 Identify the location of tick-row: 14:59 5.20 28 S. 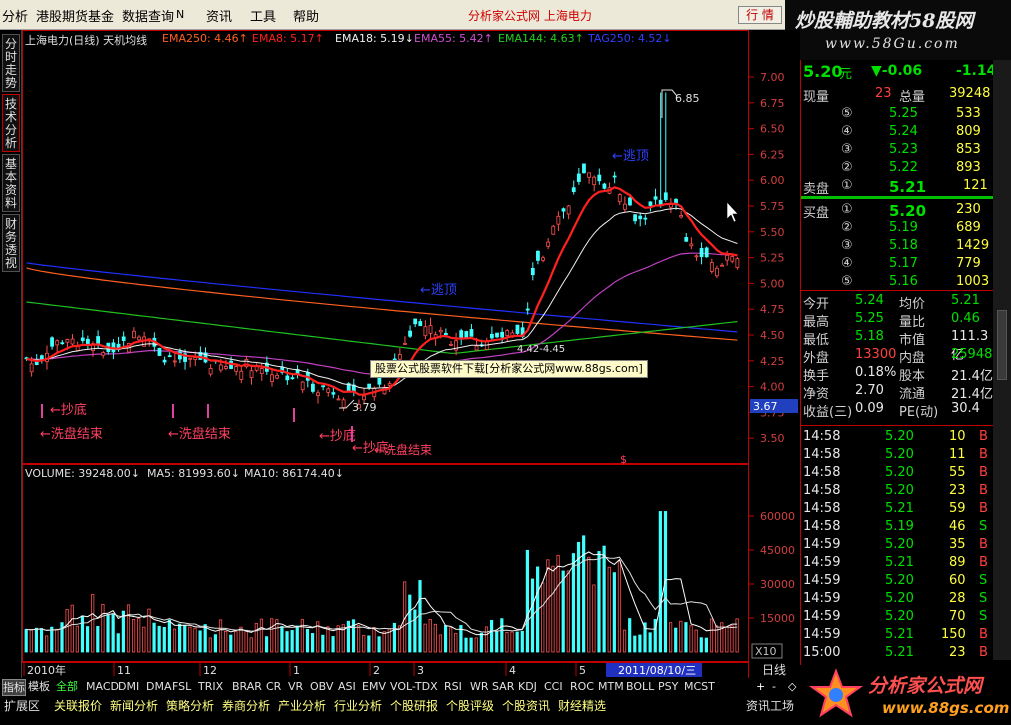
(897, 599).